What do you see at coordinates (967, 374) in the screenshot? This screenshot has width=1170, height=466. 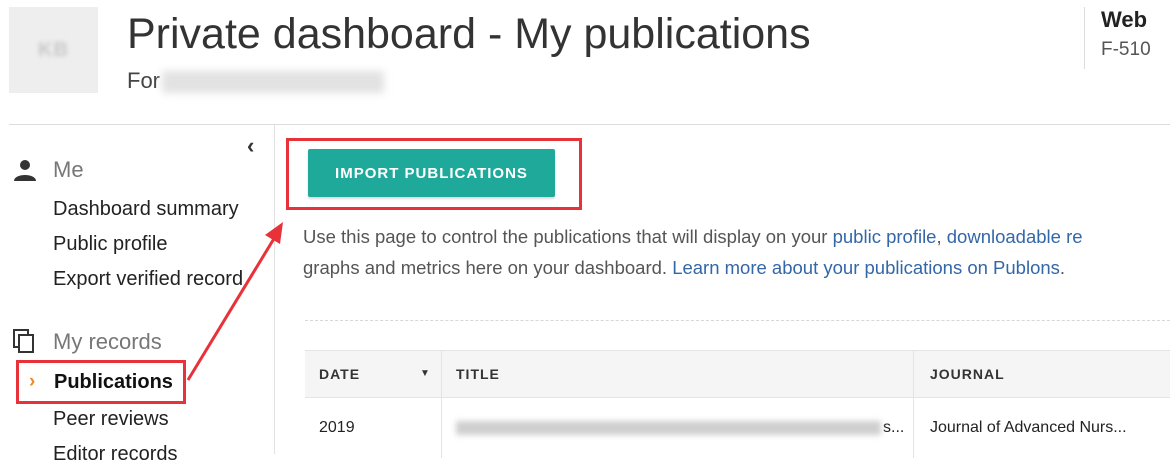 I see `column-header-journal: JOURNAL` at bounding box center [967, 374].